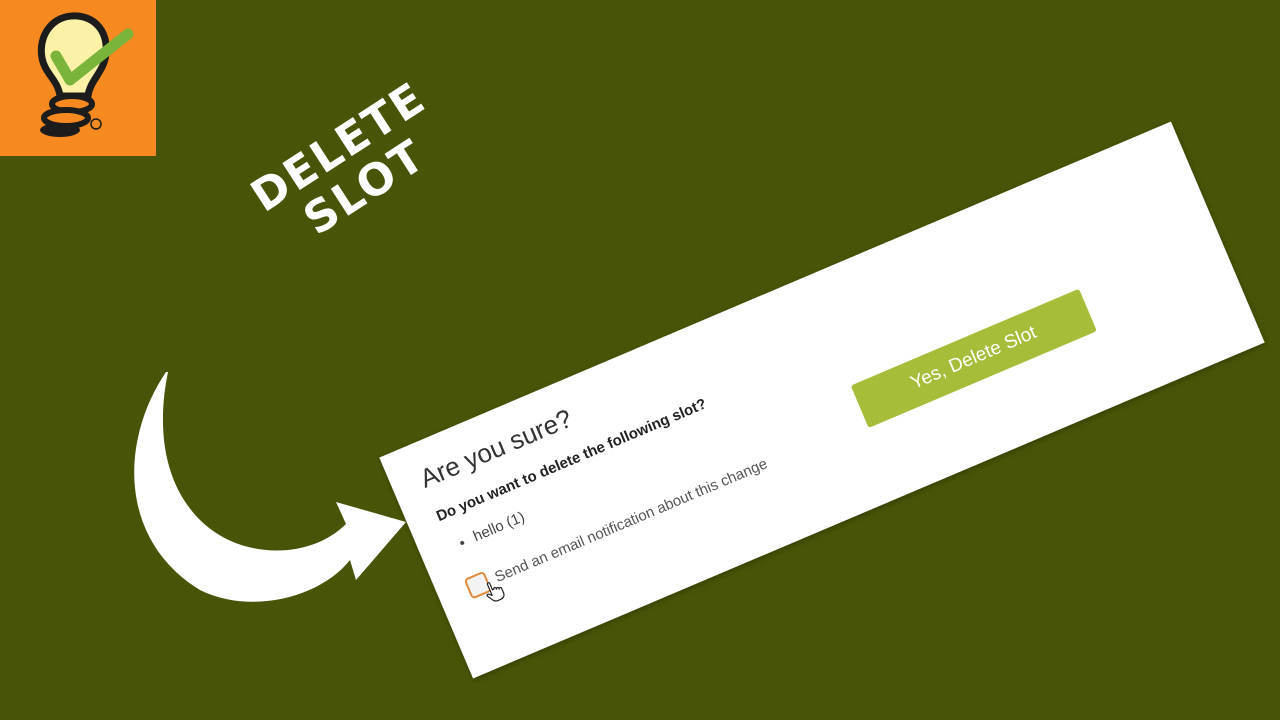  What do you see at coordinates (484, 586) in the screenshot?
I see `email-notification-checkbox` at bounding box center [484, 586].